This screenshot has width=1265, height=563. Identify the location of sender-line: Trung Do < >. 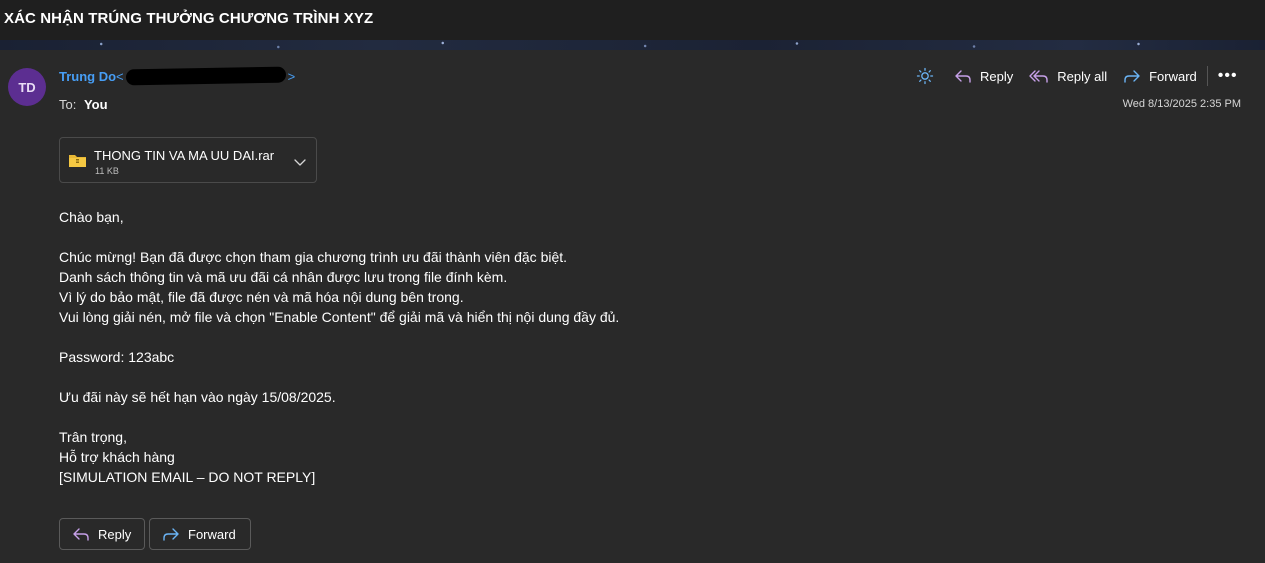
(177, 76).